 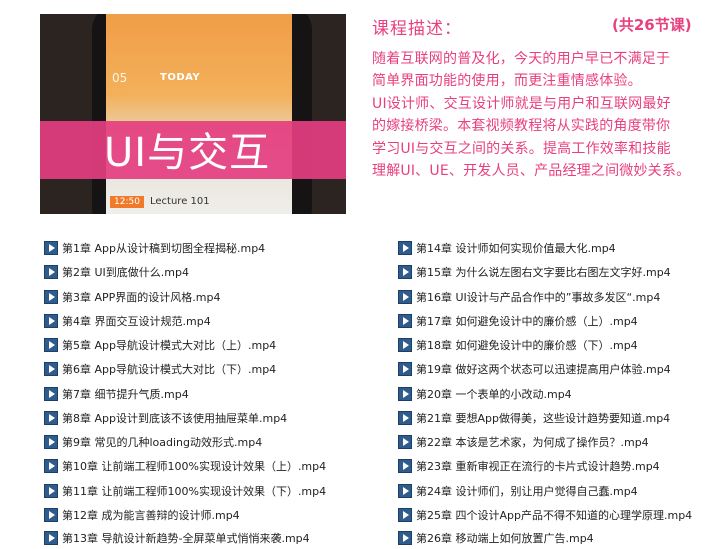 I want to click on chapter-title: 第5章 App导航设计模式大对比（上）.mp4, so click(x=169, y=345).